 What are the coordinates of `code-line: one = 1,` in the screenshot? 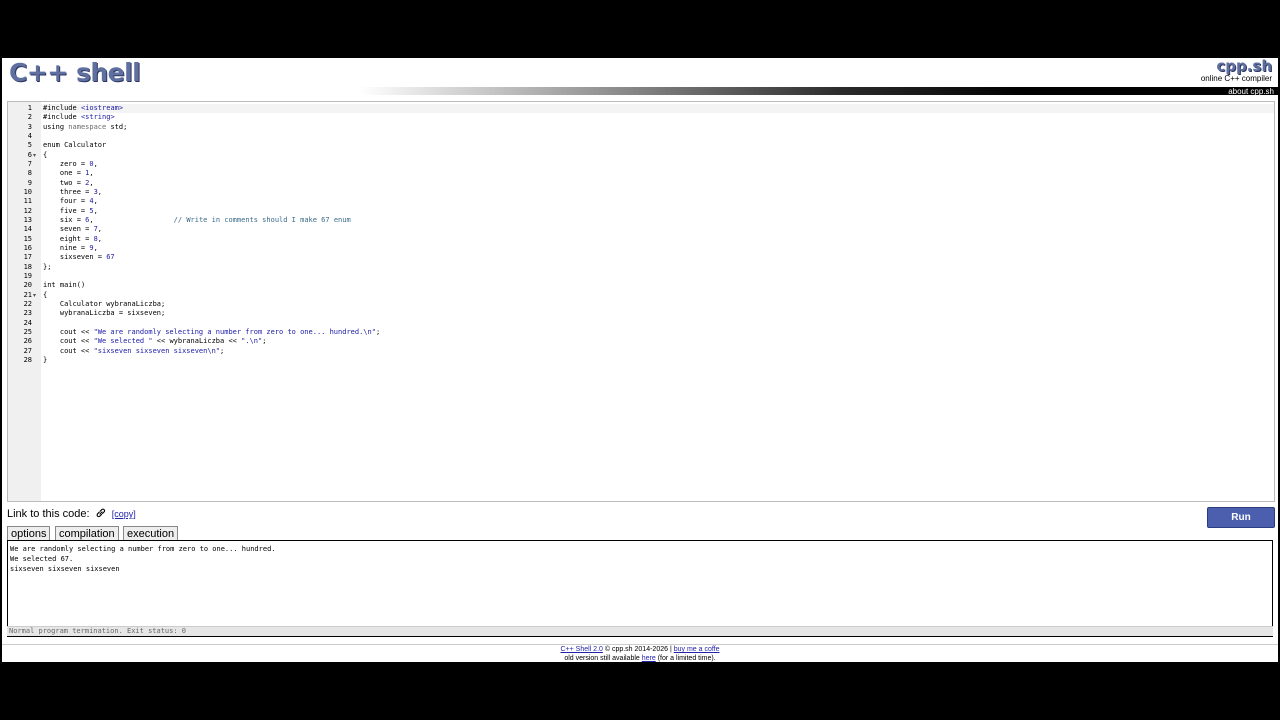 It's located at (68, 173).